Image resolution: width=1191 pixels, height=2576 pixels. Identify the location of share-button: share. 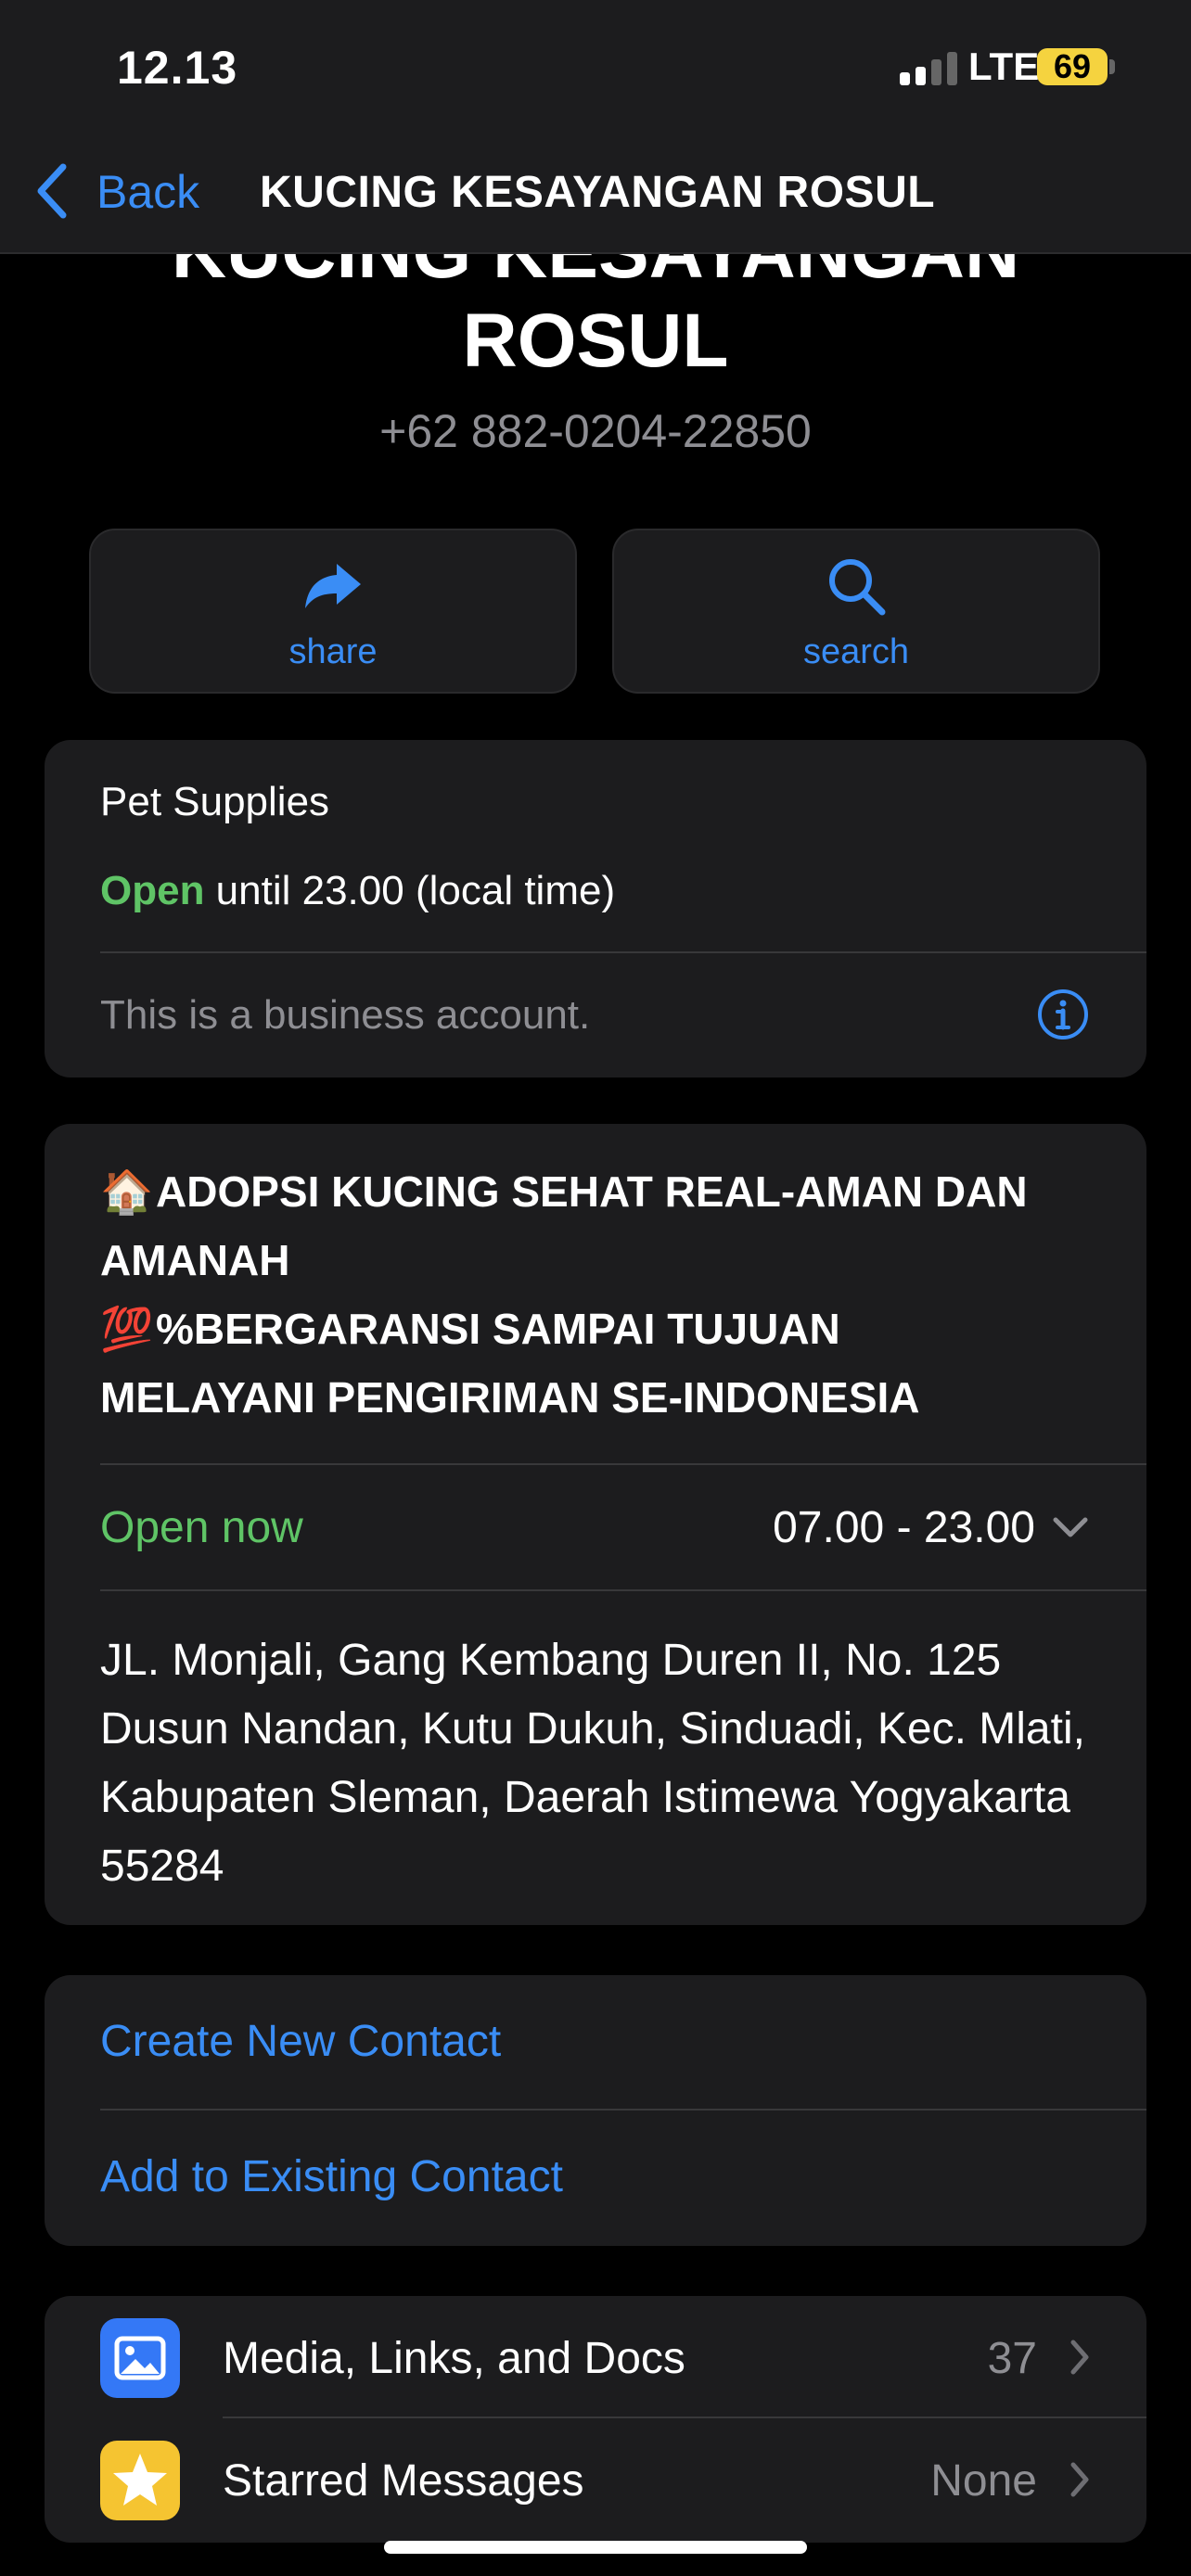
(333, 612).